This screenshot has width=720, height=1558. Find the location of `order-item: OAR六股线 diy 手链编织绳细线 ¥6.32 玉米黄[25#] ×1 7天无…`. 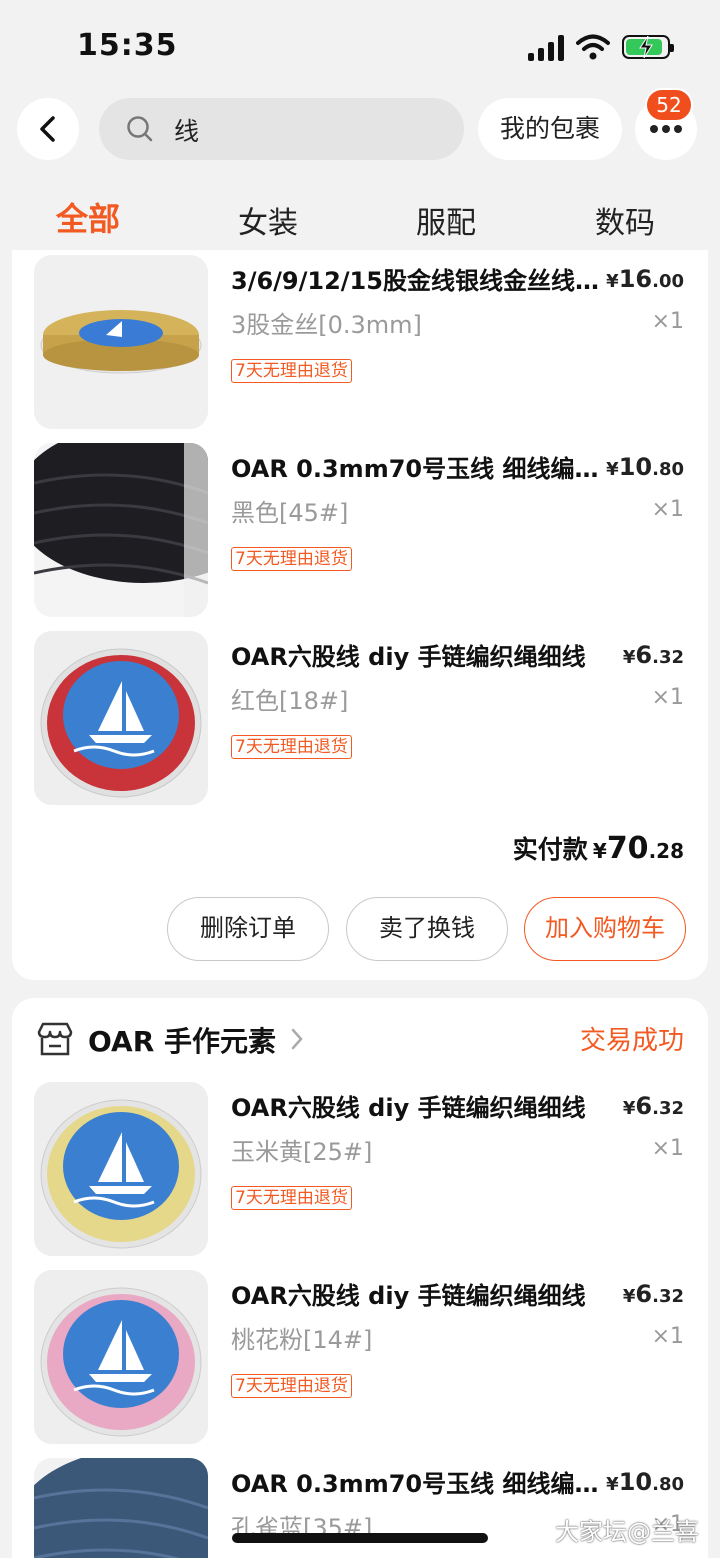

order-item: OAR六股线 diy 手链编织绳细线 ¥6.32 玉米黄[25#] ×1 7天无… is located at coordinates (360, 1169).